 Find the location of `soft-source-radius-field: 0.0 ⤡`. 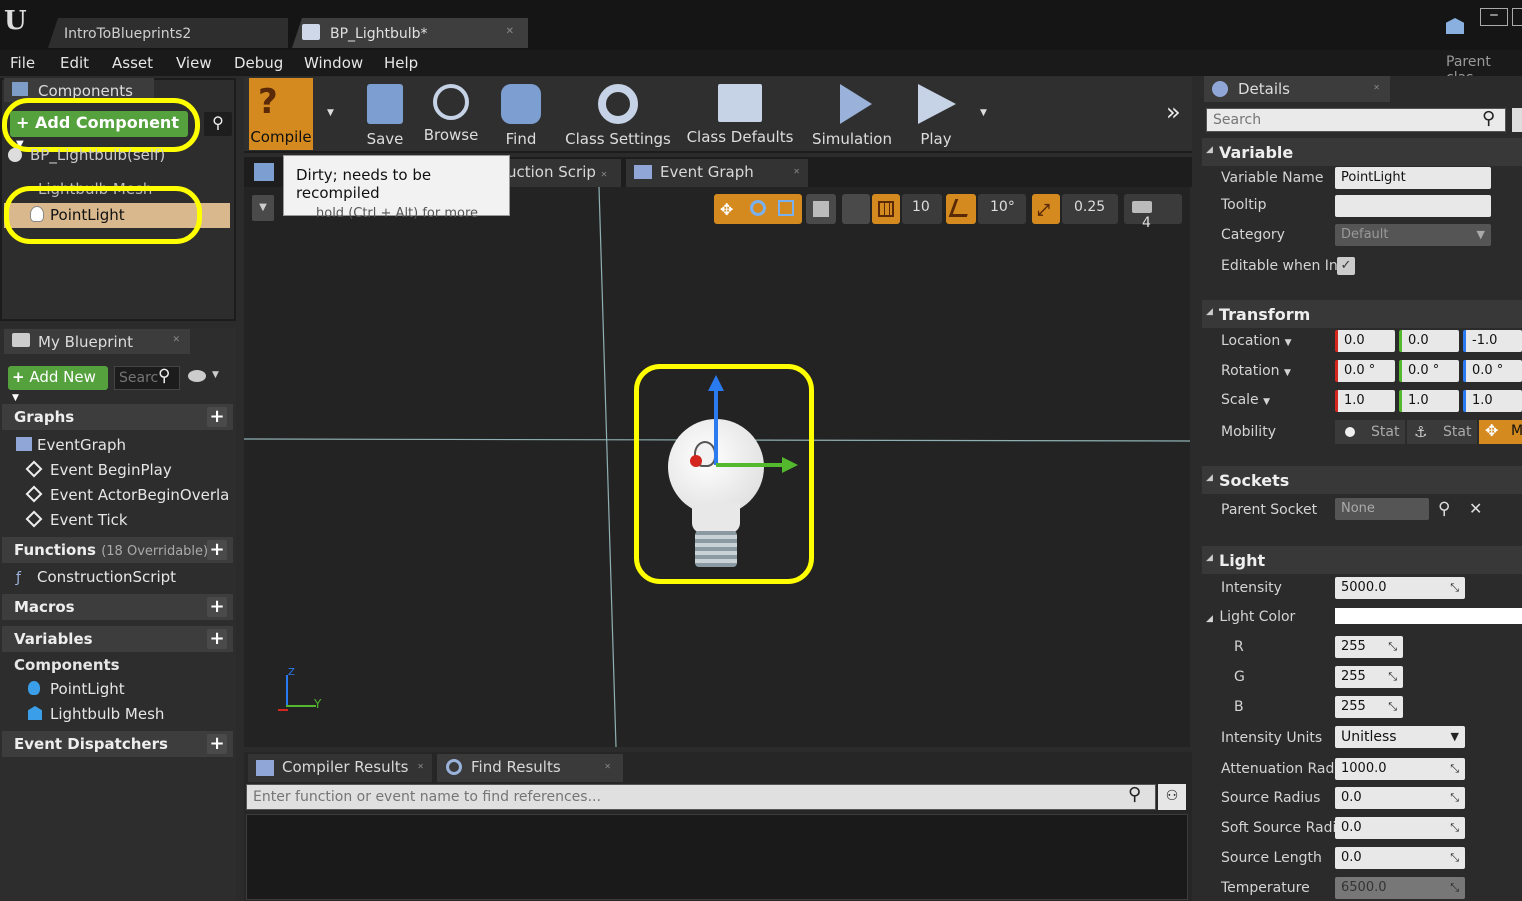

soft-source-radius-field: 0.0 ⤡ is located at coordinates (1400, 828).